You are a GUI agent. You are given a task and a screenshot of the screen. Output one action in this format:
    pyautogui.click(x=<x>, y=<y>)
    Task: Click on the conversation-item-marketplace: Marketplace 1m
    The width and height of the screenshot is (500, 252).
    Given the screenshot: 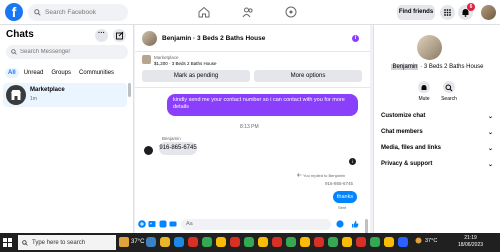 What is the action you would take?
    pyautogui.click(x=65, y=95)
    